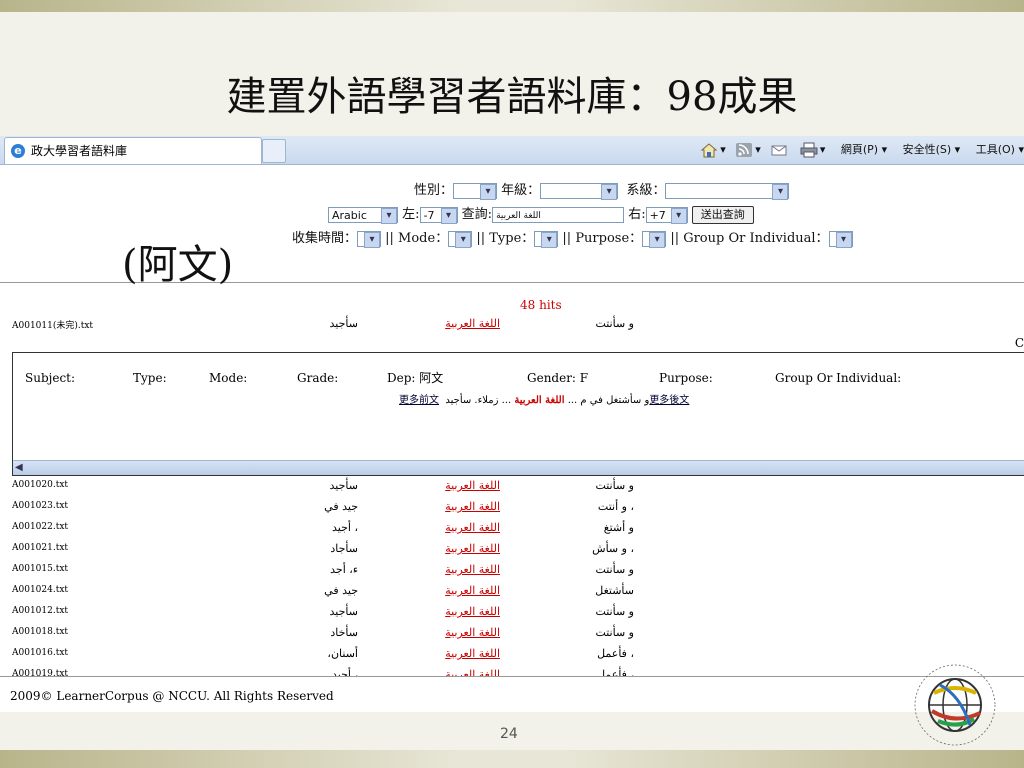 Image resolution: width=1024 pixels, height=768 pixels. Describe the element at coordinates (438, 215) in the screenshot. I see `left-window-select: -7` at that location.